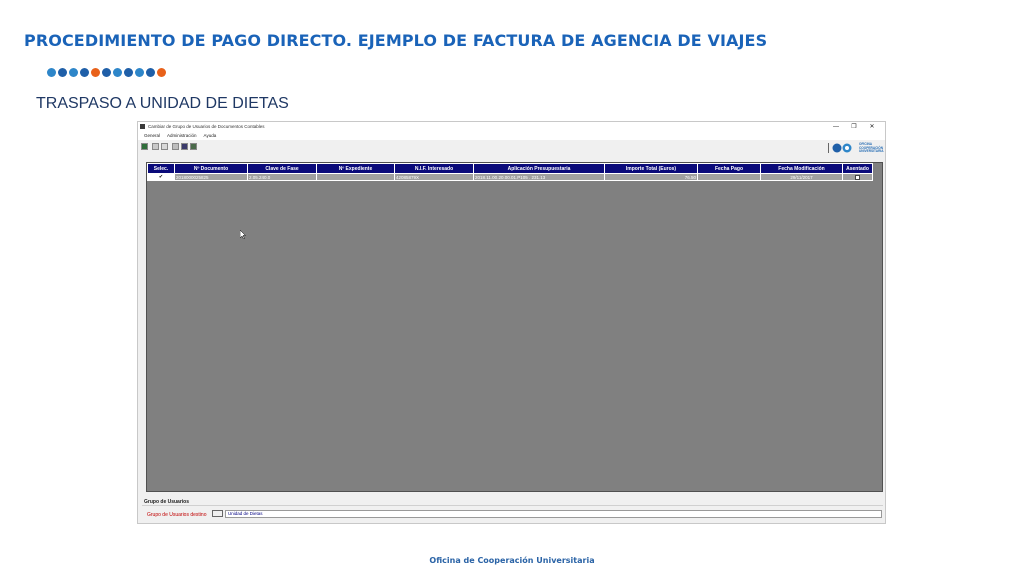  Describe the element at coordinates (217, 513) in the screenshot. I see `dest-group-picker-button` at that location.